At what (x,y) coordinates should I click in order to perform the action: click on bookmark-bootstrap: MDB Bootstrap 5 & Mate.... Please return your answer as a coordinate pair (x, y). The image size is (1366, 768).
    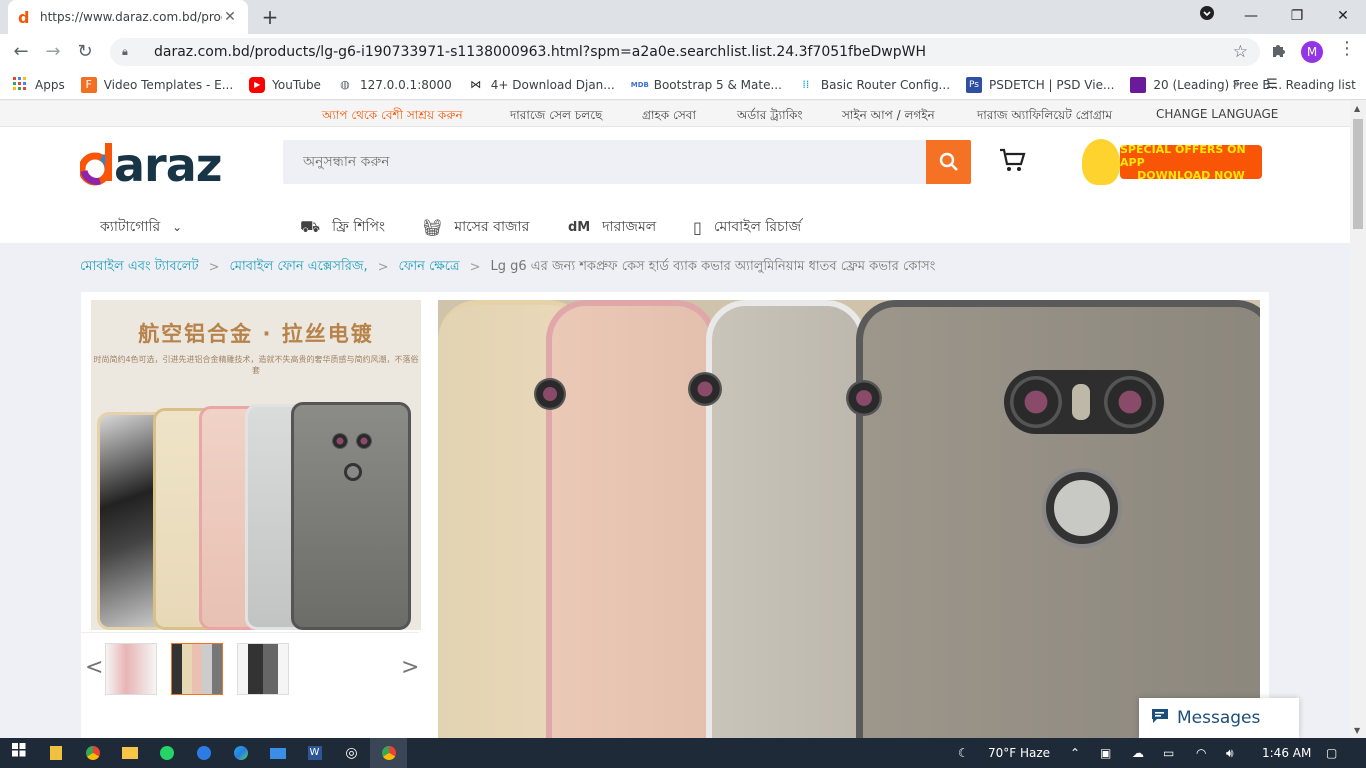
    Looking at the image, I should click on (706, 85).